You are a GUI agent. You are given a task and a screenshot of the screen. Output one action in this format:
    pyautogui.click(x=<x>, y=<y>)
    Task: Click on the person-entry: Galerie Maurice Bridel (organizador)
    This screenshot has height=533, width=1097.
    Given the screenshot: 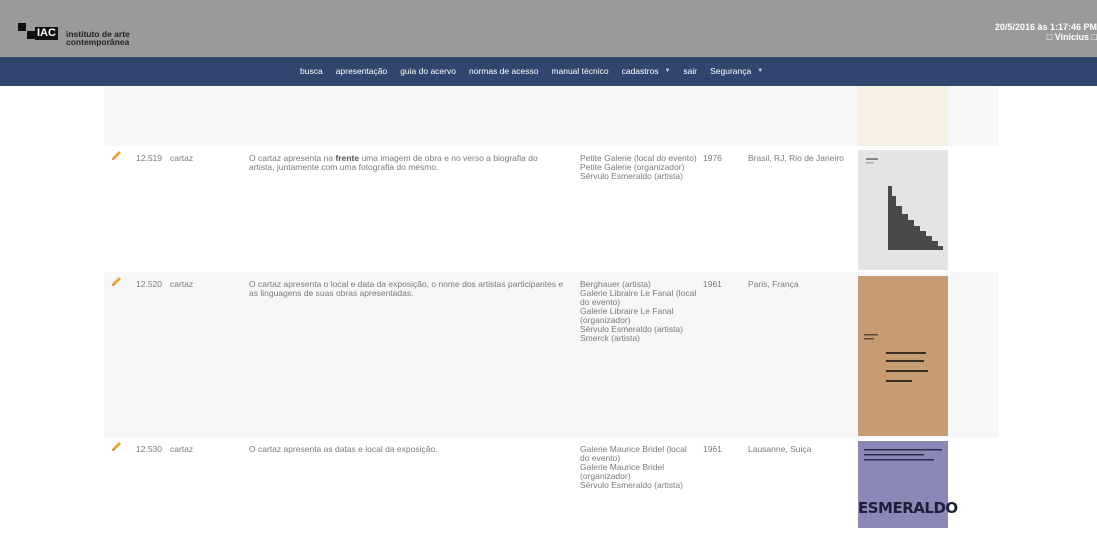 What is the action you would take?
    pyautogui.click(x=622, y=471)
    